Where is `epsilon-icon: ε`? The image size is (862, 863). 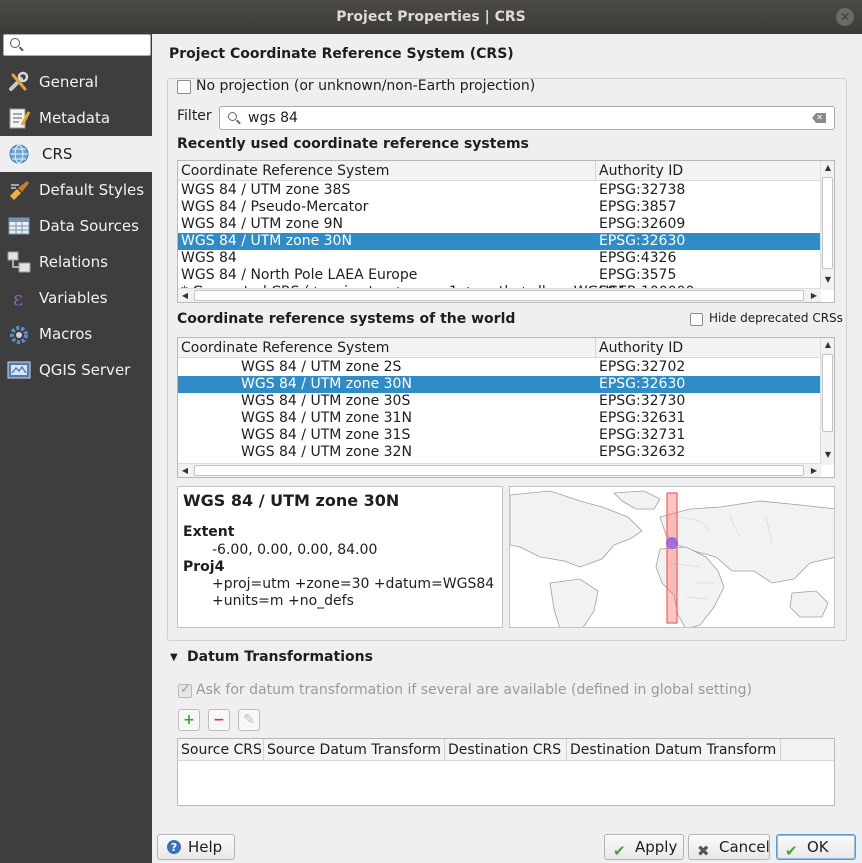
epsilon-icon: ε is located at coordinates (18, 298).